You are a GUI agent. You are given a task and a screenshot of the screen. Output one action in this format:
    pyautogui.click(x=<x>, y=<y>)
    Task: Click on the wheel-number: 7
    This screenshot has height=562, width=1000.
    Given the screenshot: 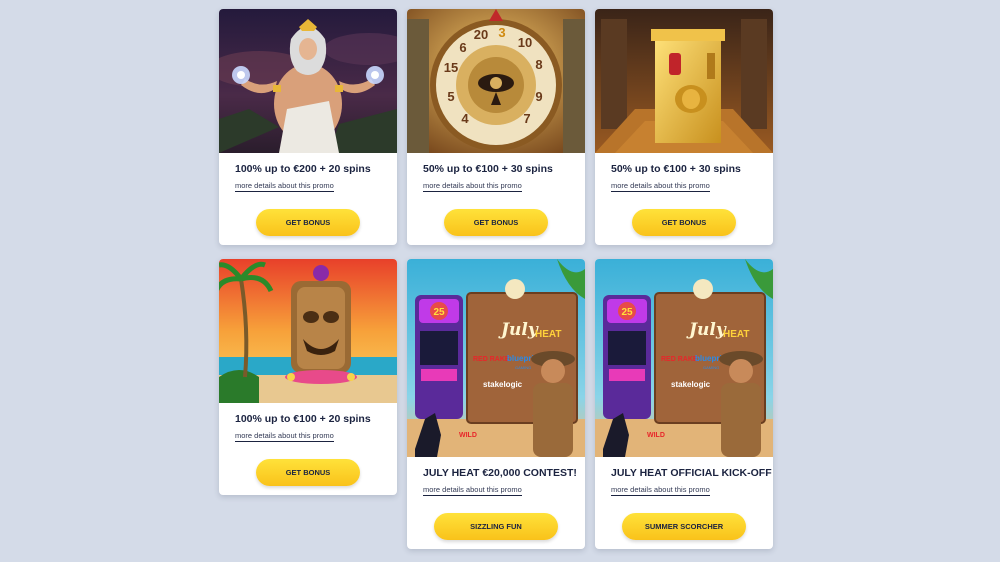 What is the action you would take?
    pyautogui.click(x=526, y=118)
    